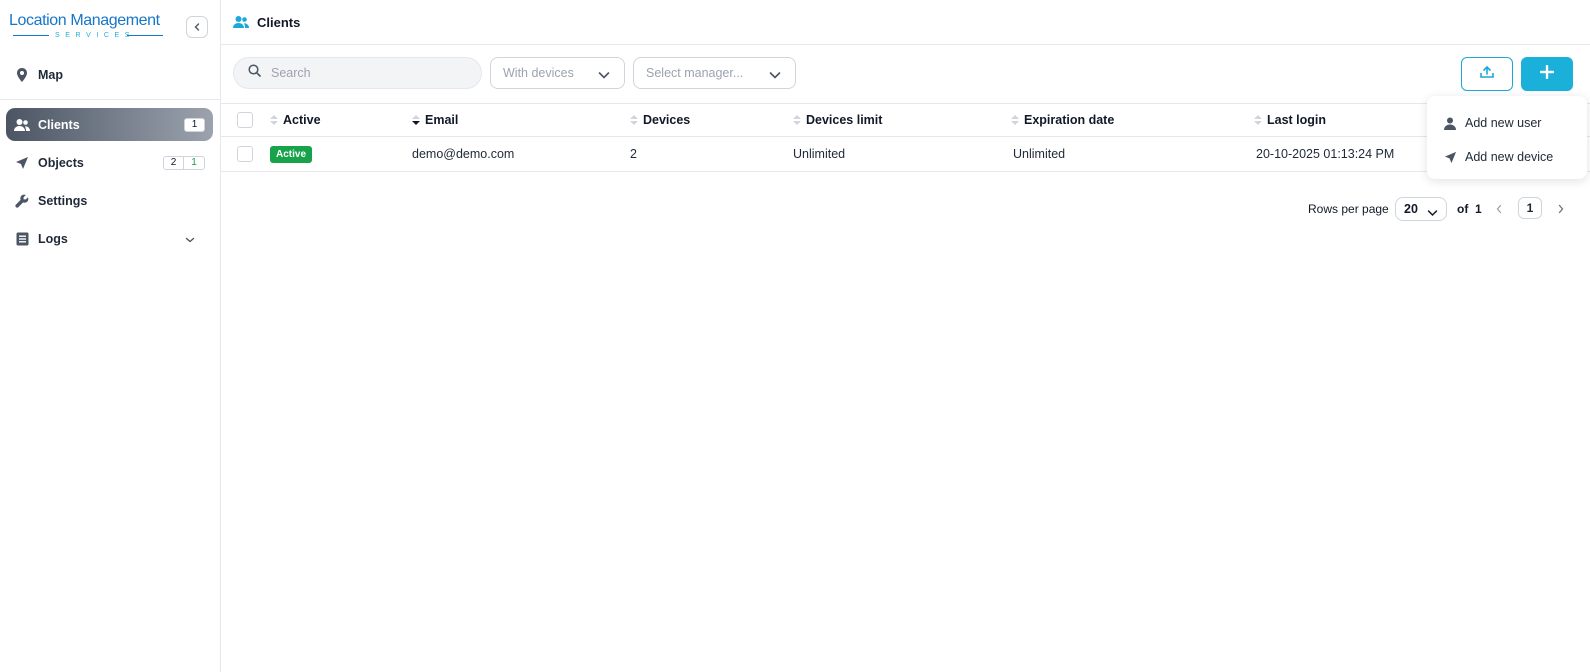 The width and height of the screenshot is (1590, 672). I want to click on sidebar-item-label: Logs, so click(53, 238).